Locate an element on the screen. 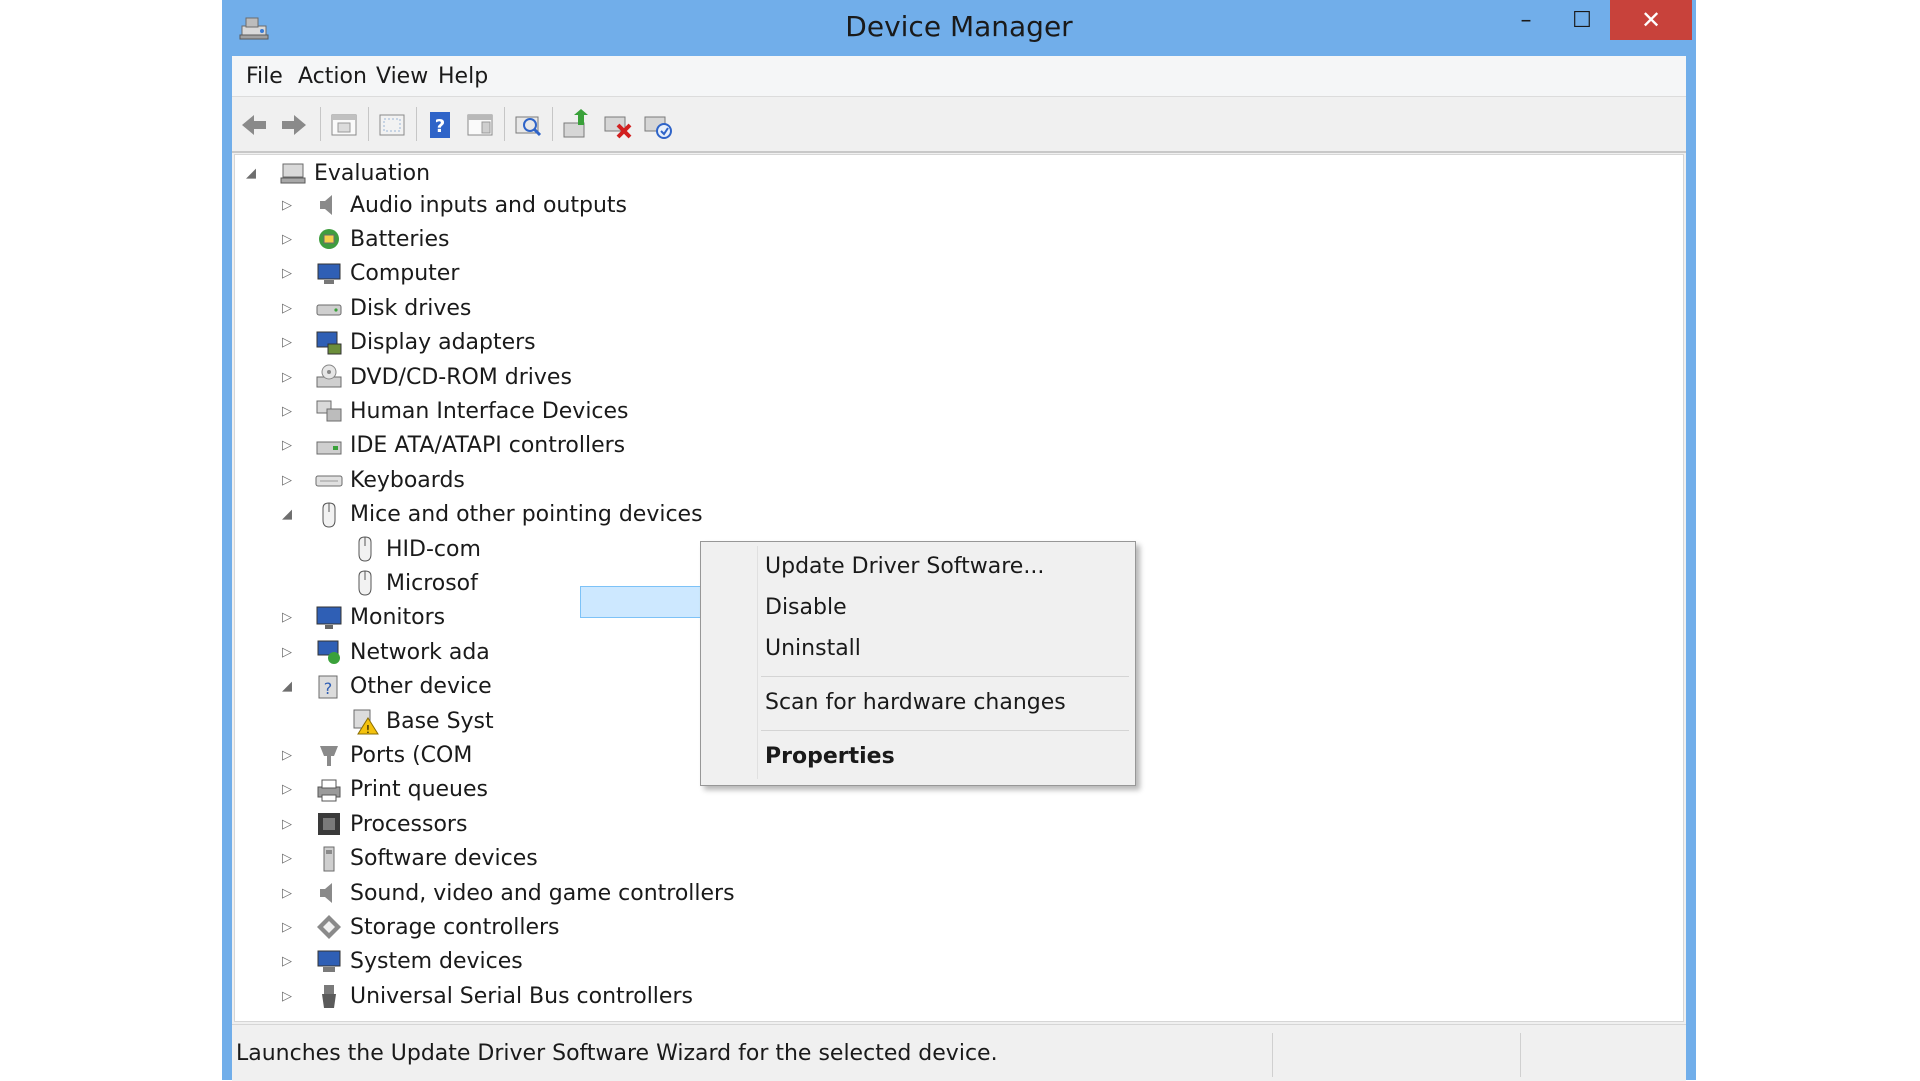  tree-node-label: System devices is located at coordinates (436, 962).